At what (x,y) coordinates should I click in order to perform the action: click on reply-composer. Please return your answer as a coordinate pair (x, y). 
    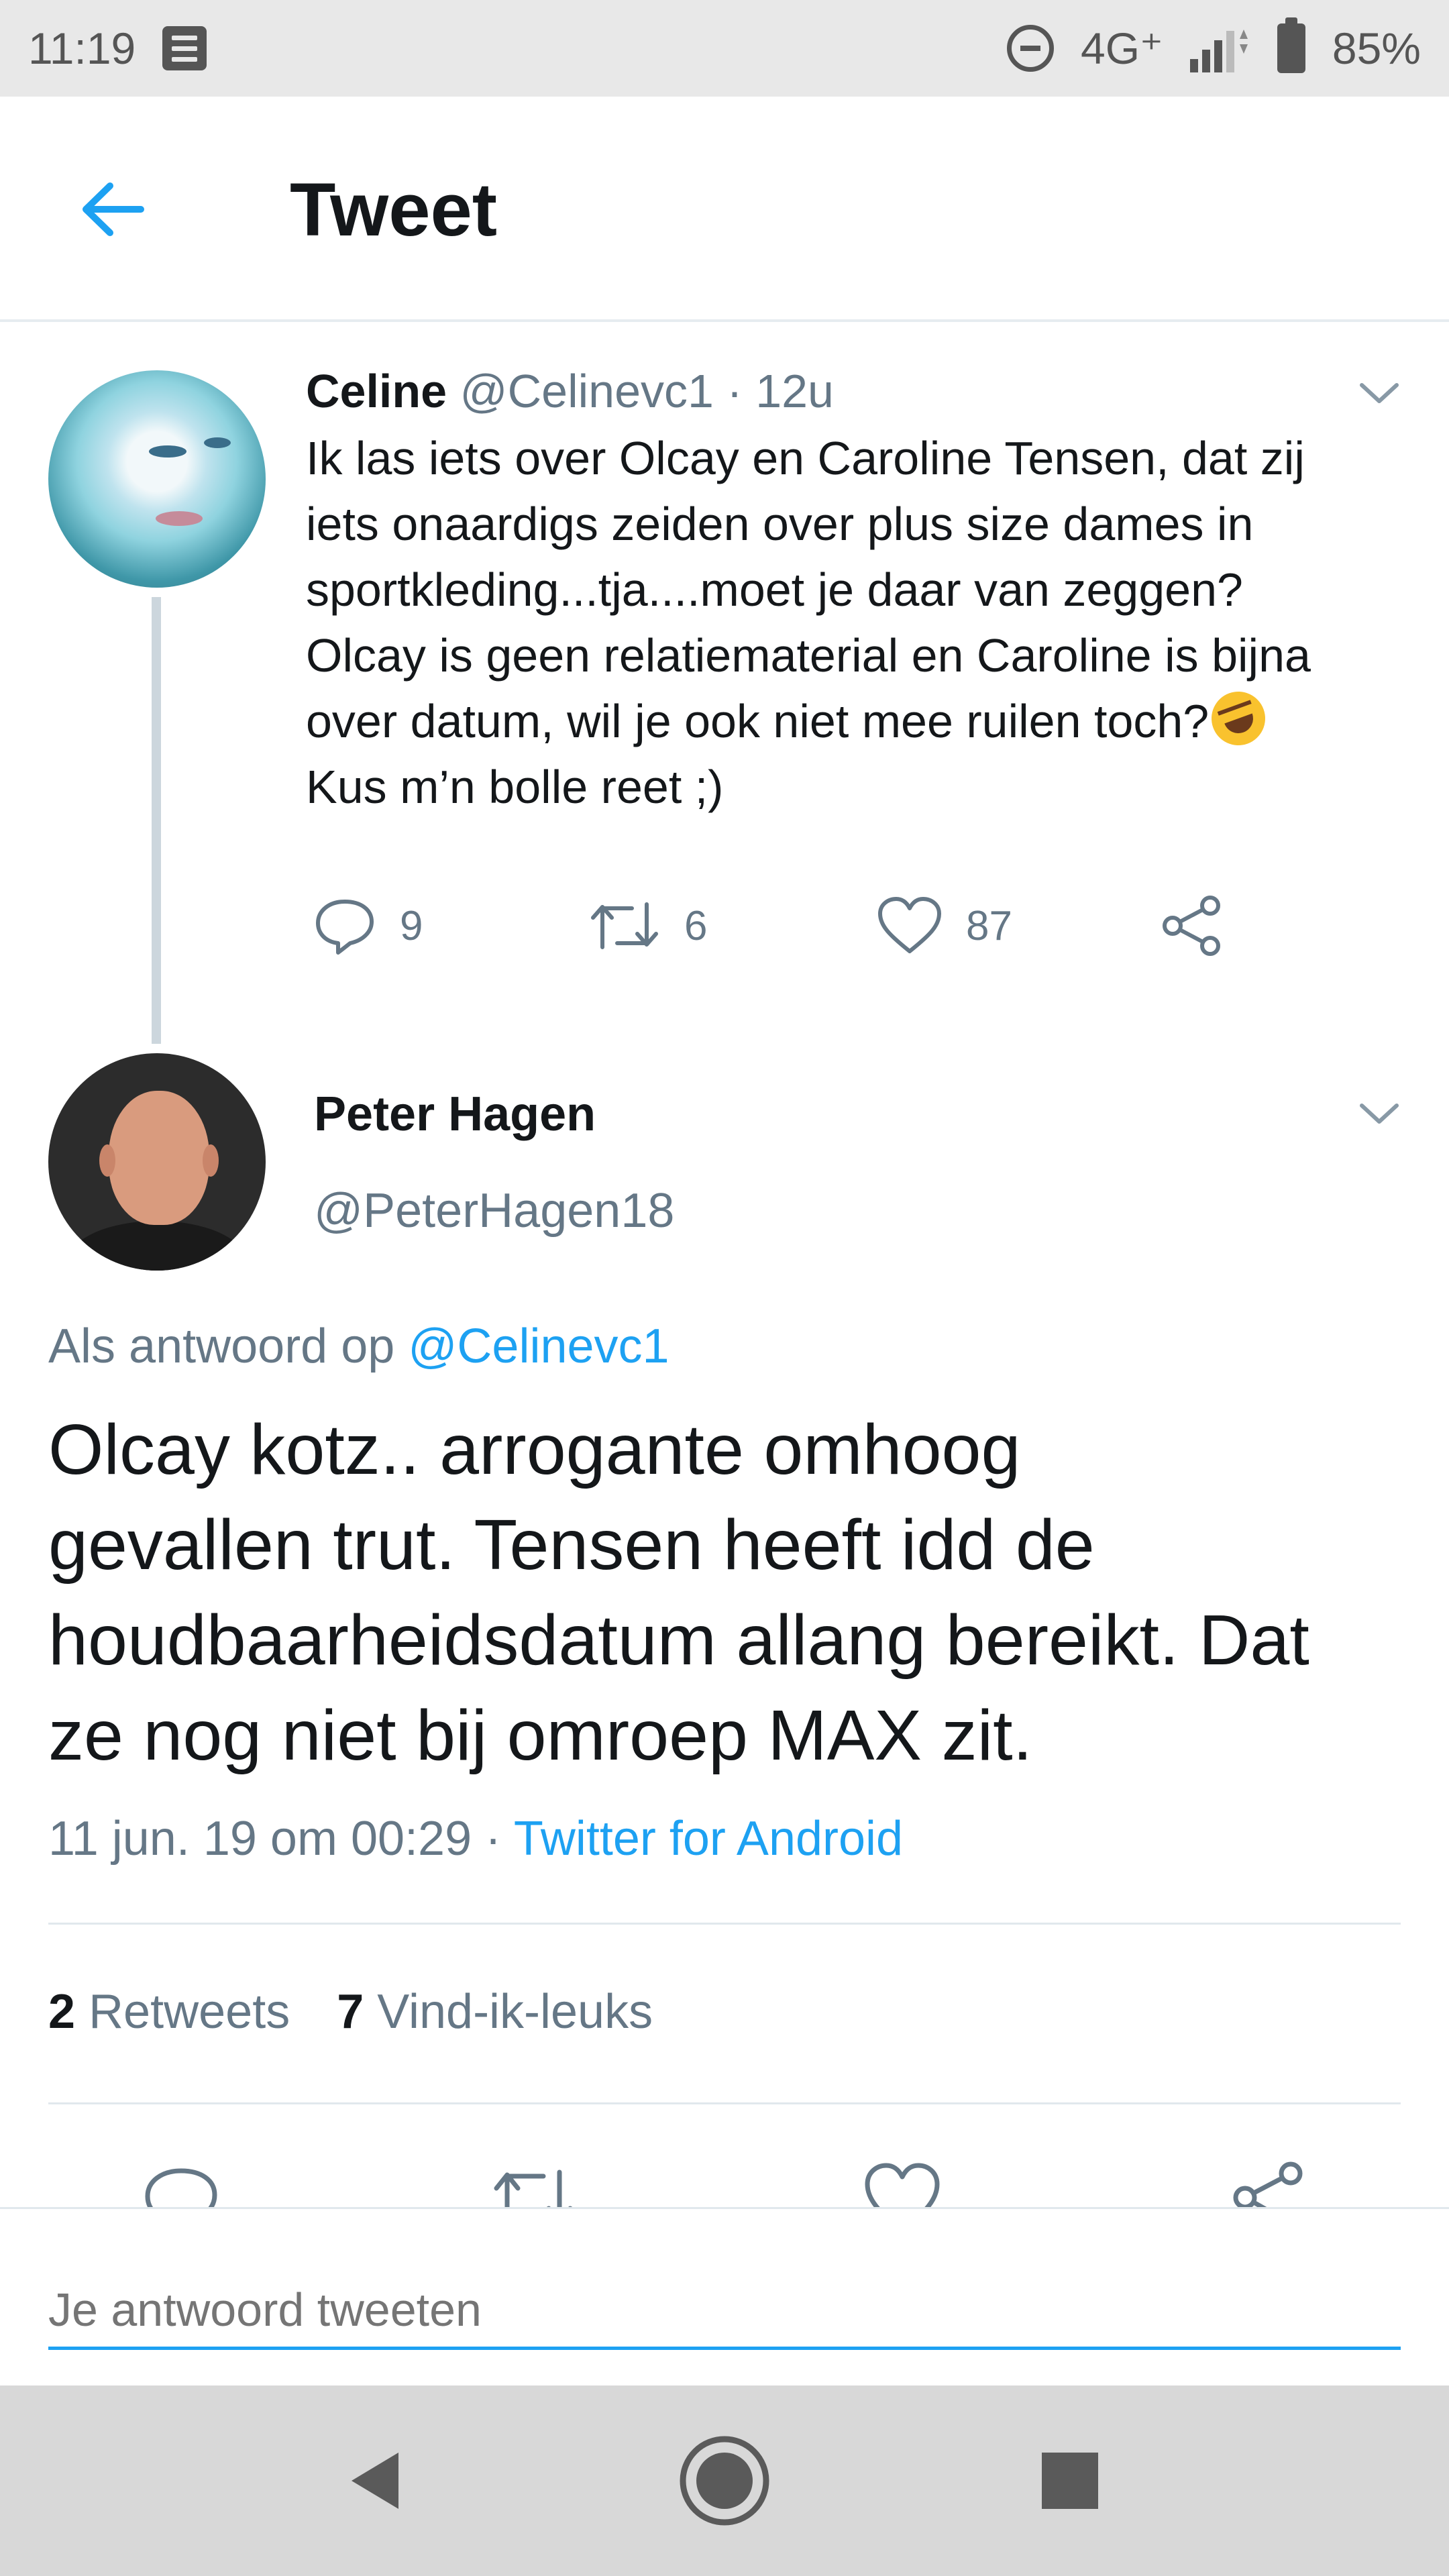
    Looking at the image, I should click on (724, 2296).